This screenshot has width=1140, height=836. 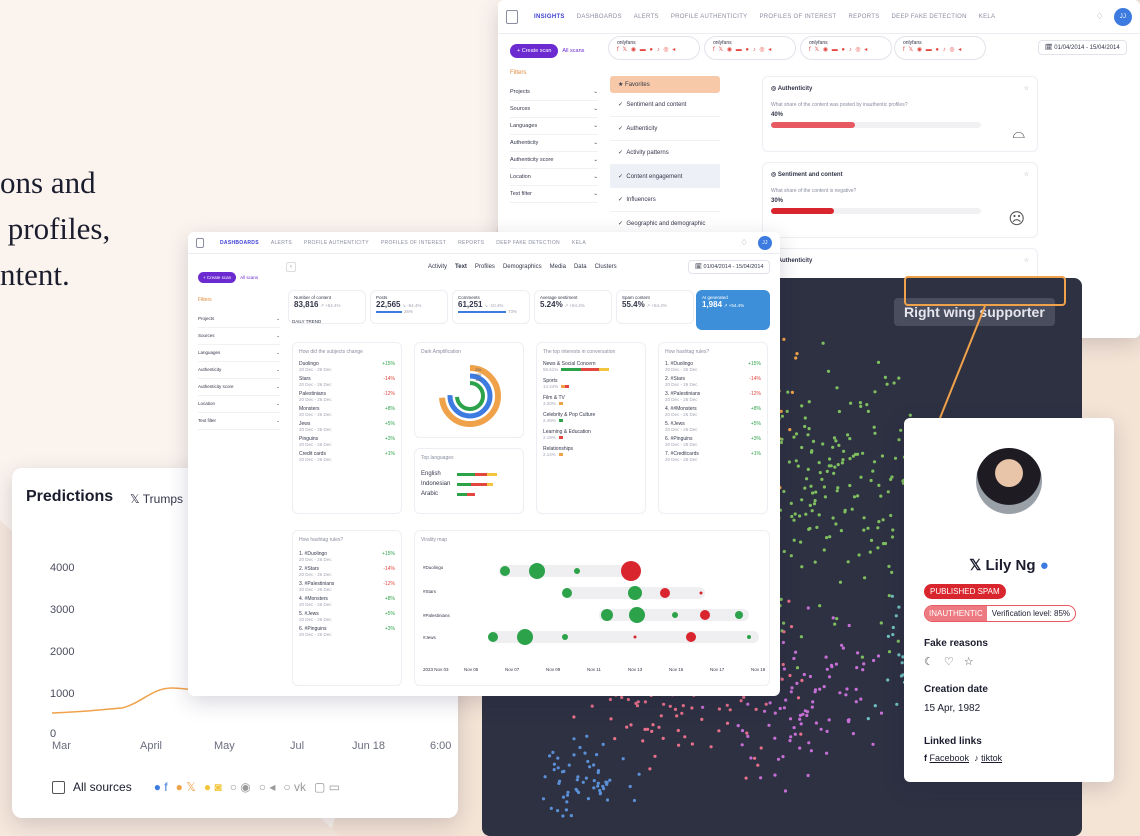 I want to click on tab-text: Text, so click(x=461, y=267).